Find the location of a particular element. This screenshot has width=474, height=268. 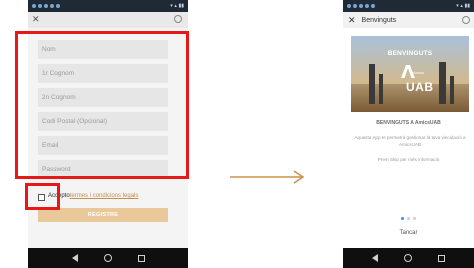

right-arrow-icon is located at coordinates (267, 177).